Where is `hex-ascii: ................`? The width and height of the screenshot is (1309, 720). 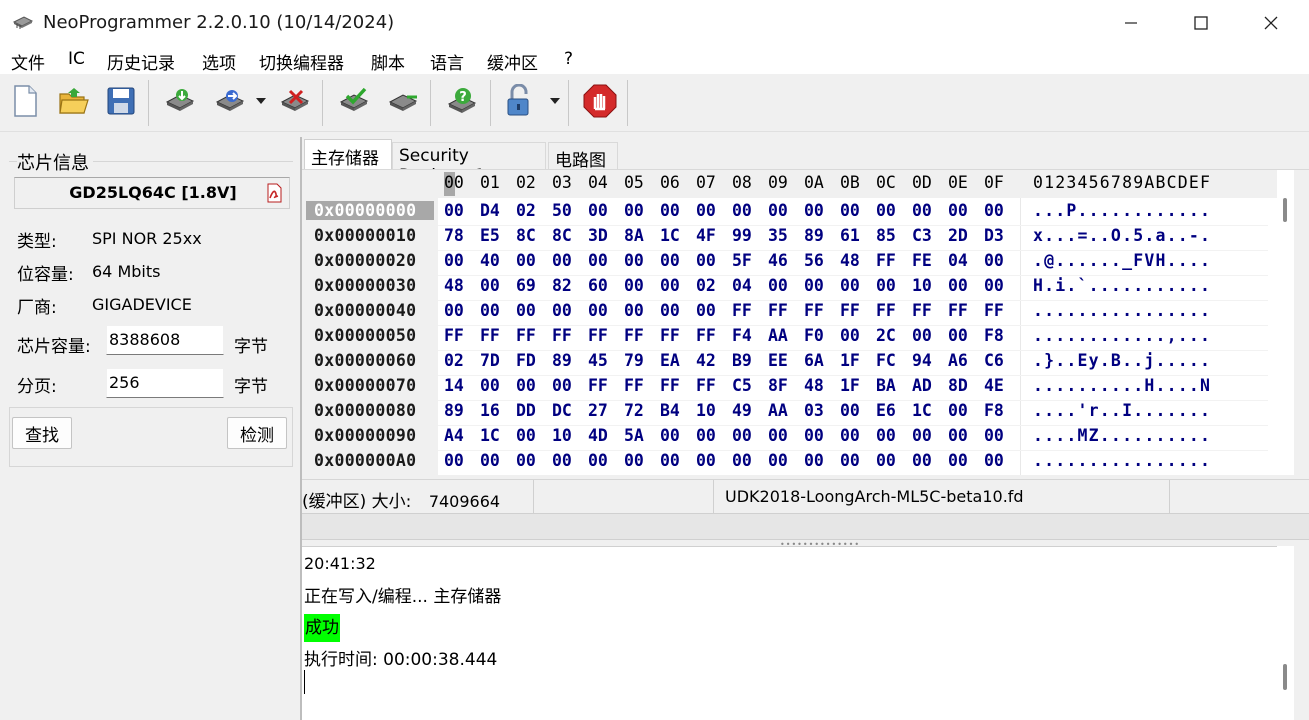 hex-ascii: ................ is located at coordinates (1122, 310).